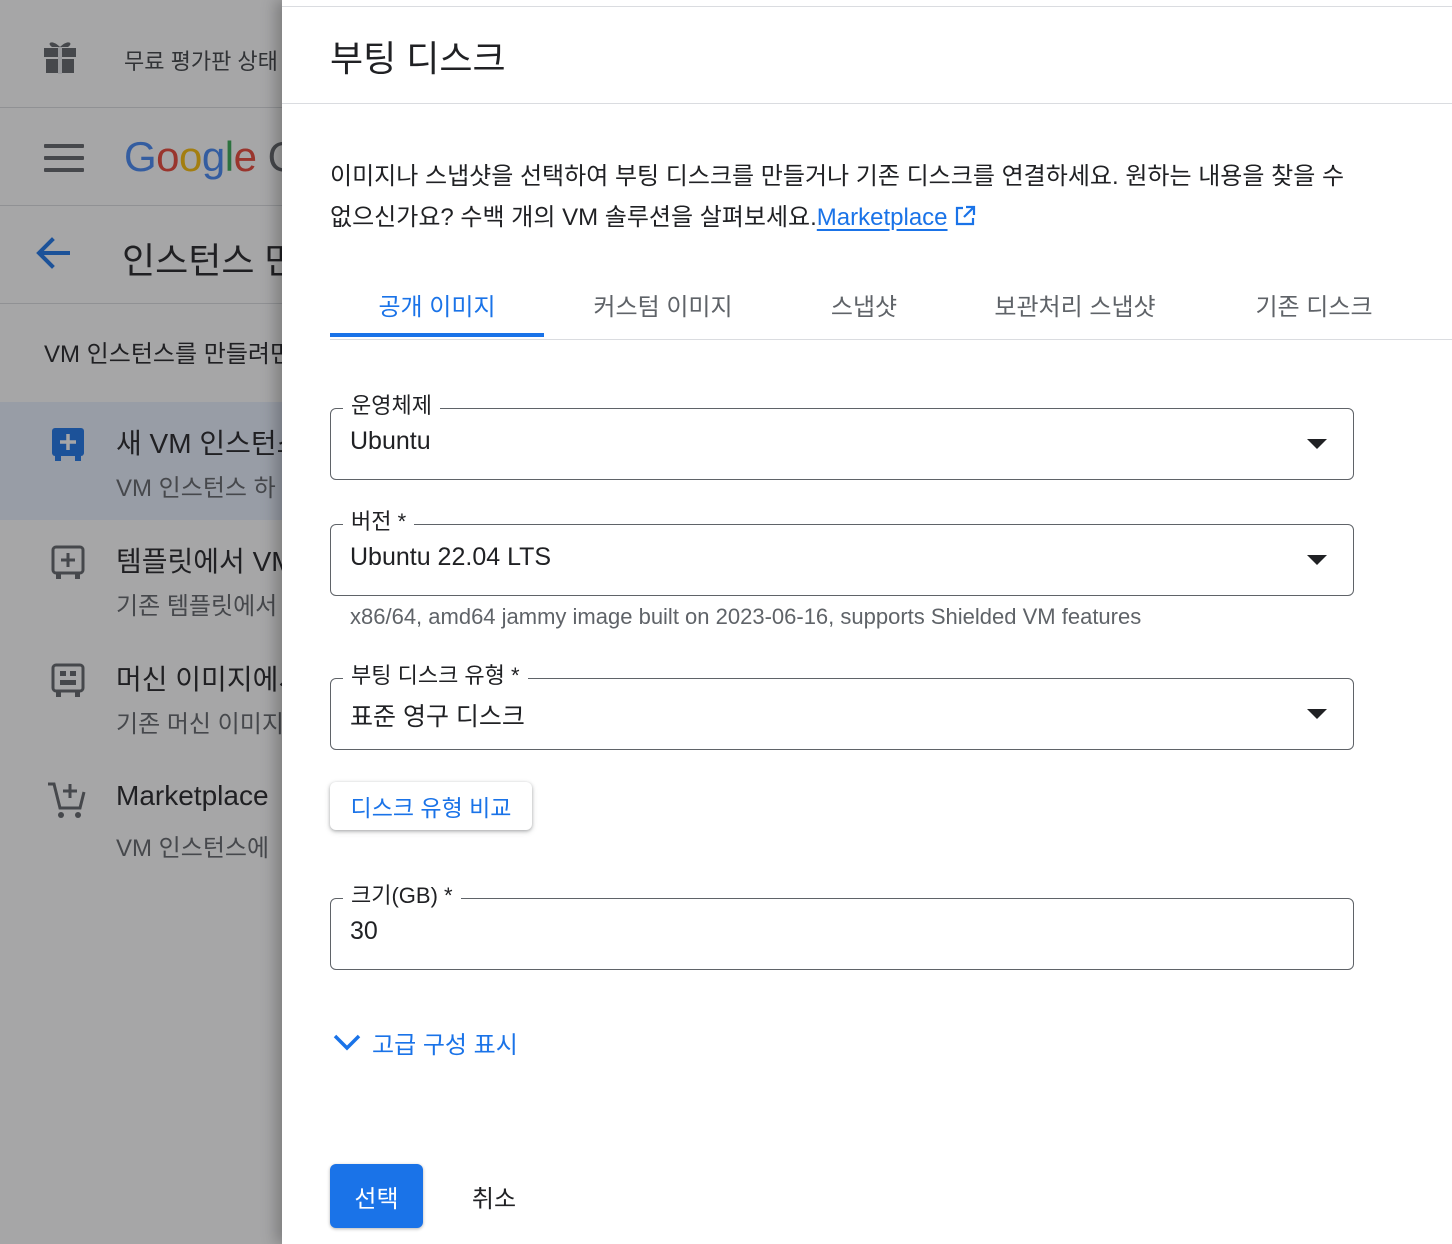 The height and width of the screenshot is (1244, 1452). I want to click on compare-disk-types-button: 디스크 유형 비교, so click(431, 806).